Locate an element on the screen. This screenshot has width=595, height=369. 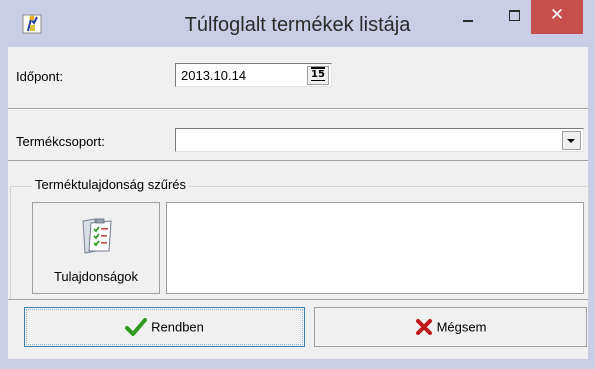
minimize-button is located at coordinates (469, 17).